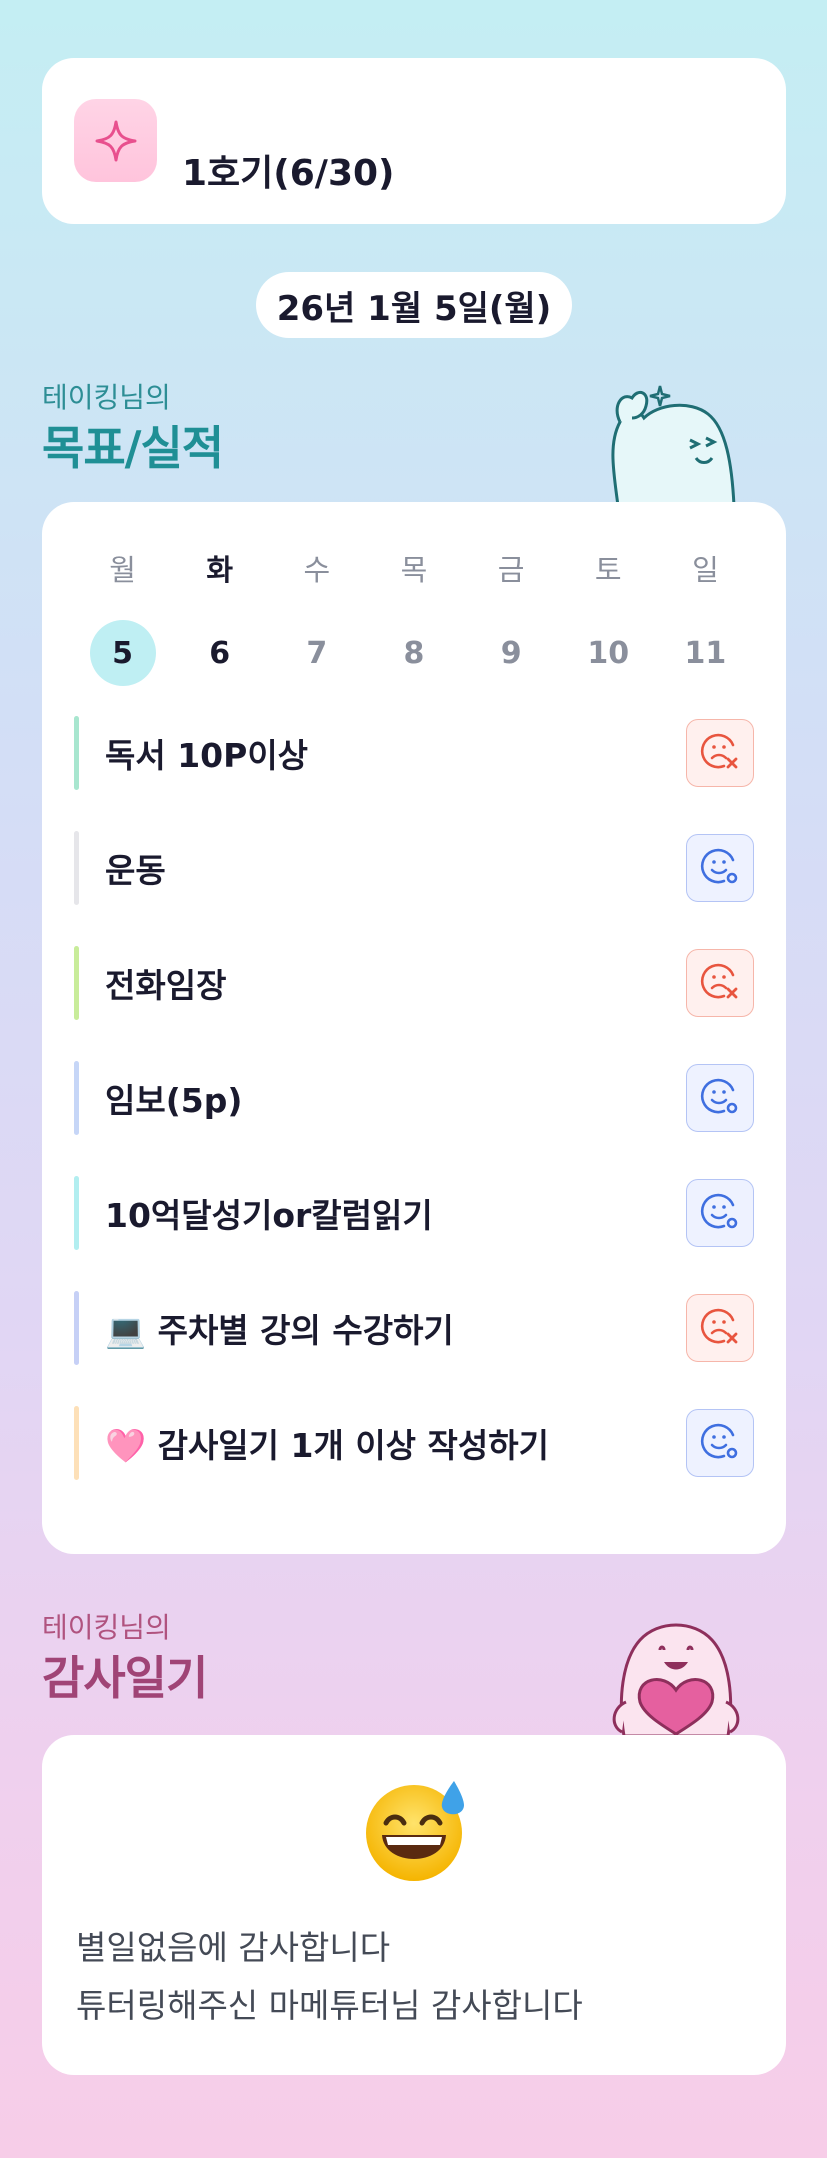 The image size is (827, 2158). I want to click on day-name: 일, so click(705, 570).